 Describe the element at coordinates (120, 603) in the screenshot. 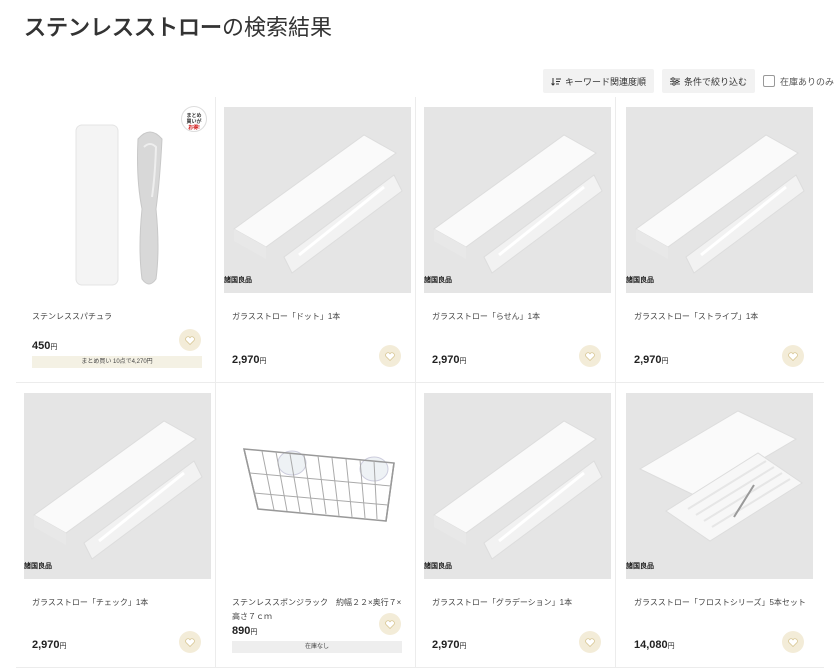

I see `product-name: ガラスストロー「チェック」1本` at that location.